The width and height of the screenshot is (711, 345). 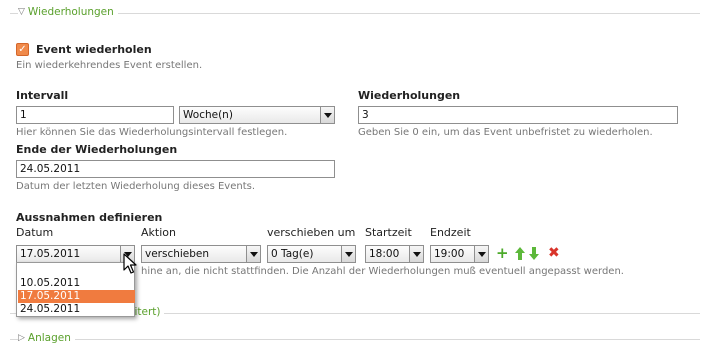 I want to click on section-toggle-attachments: ▷ Anlagen, so click(x=46, y=338).